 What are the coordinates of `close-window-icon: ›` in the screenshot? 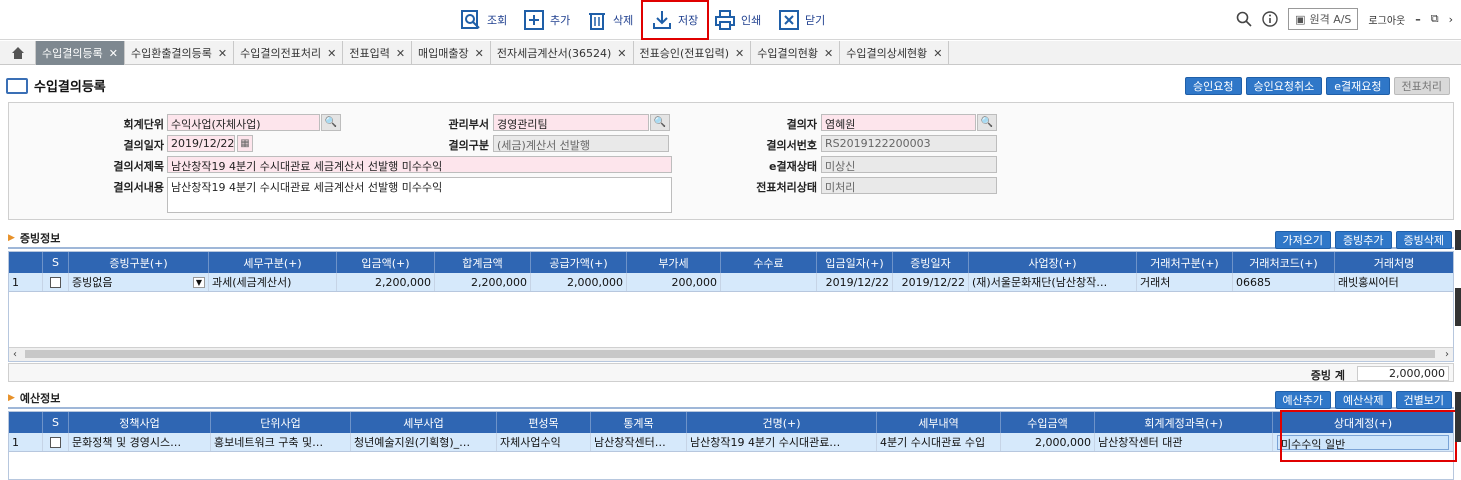 It's located at (1451, 19).